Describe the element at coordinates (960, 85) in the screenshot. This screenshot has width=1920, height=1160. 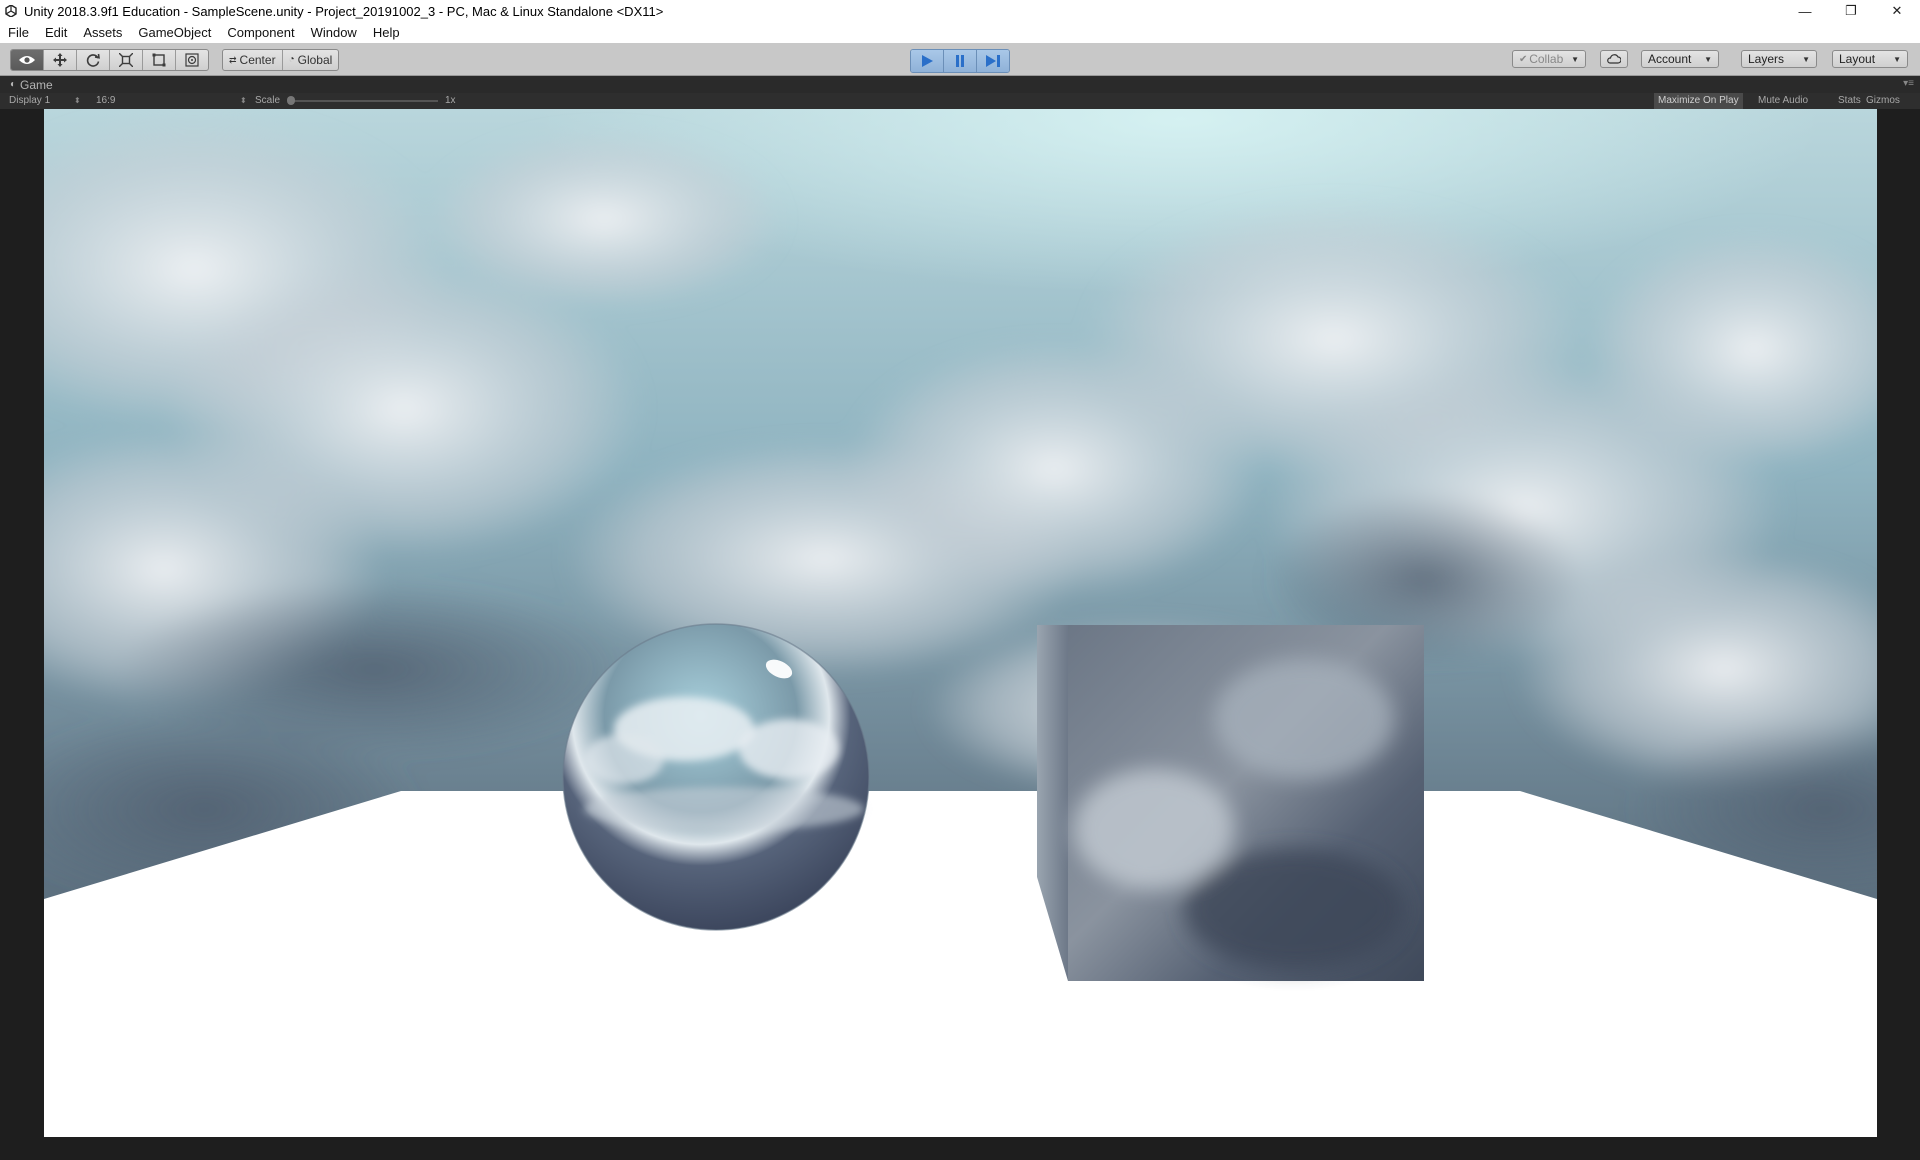
I see `game-tab-bar: ◐ Game ▾≡` at that location.